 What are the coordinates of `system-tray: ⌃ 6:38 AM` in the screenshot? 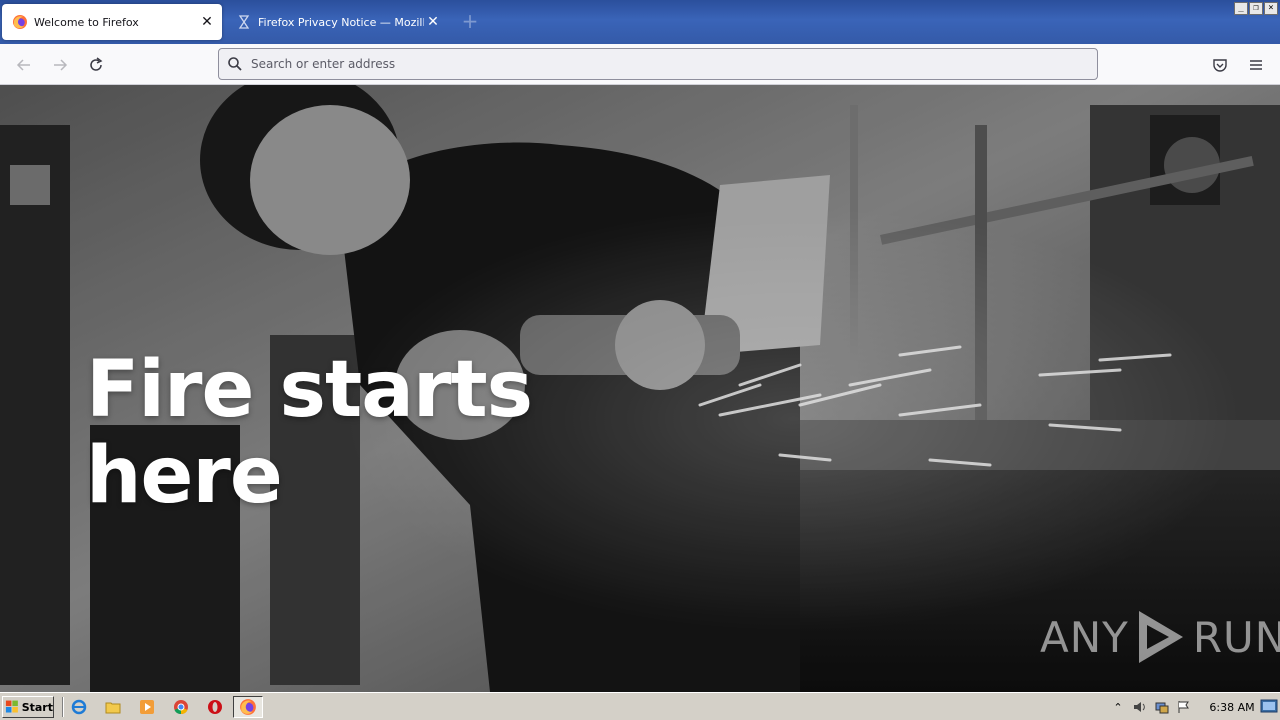 It's located at (1192, 707).